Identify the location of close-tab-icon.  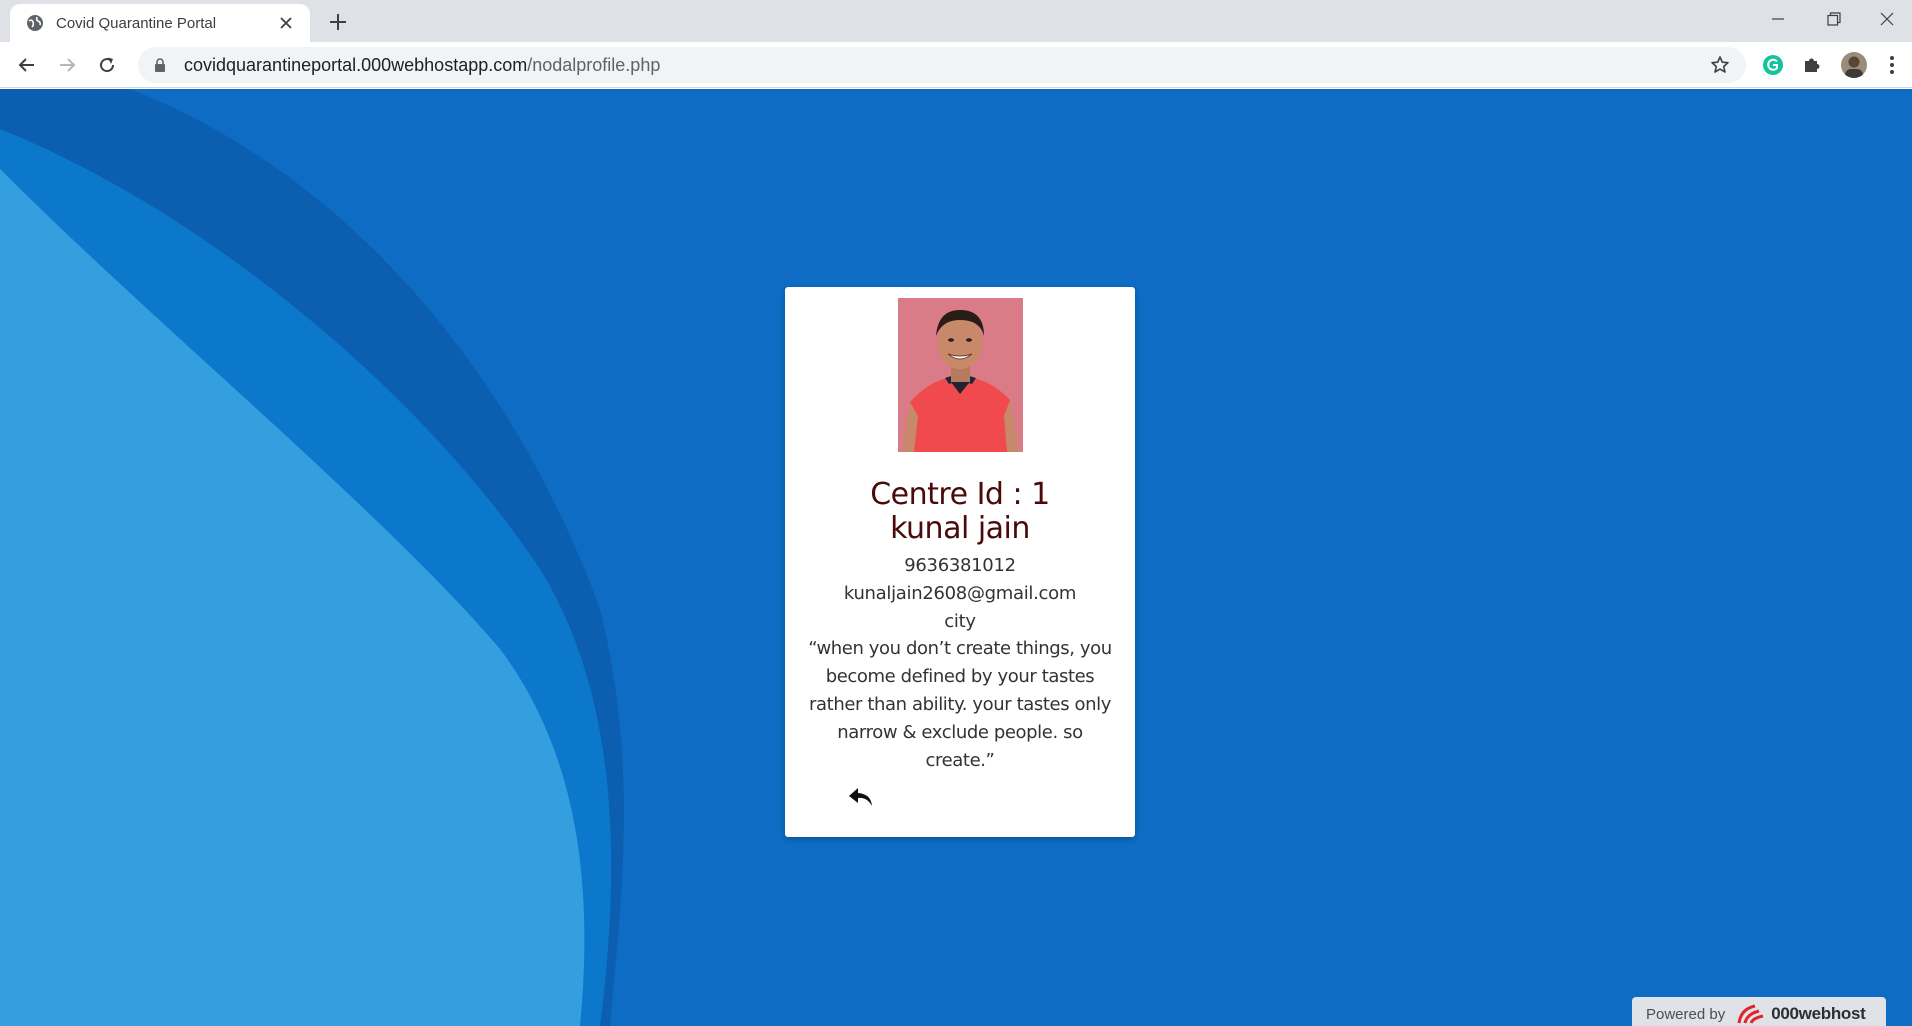
(286, 23).